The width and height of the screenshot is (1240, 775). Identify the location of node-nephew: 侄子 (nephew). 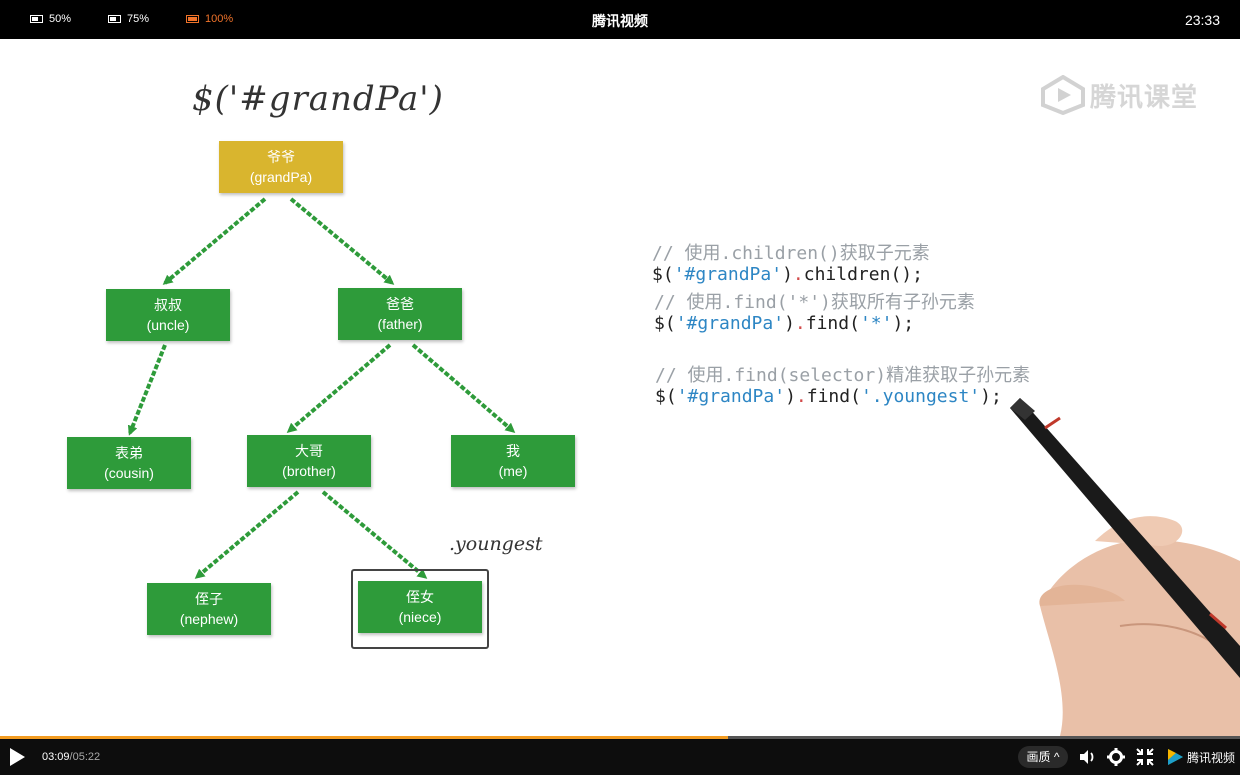
(209, 609).